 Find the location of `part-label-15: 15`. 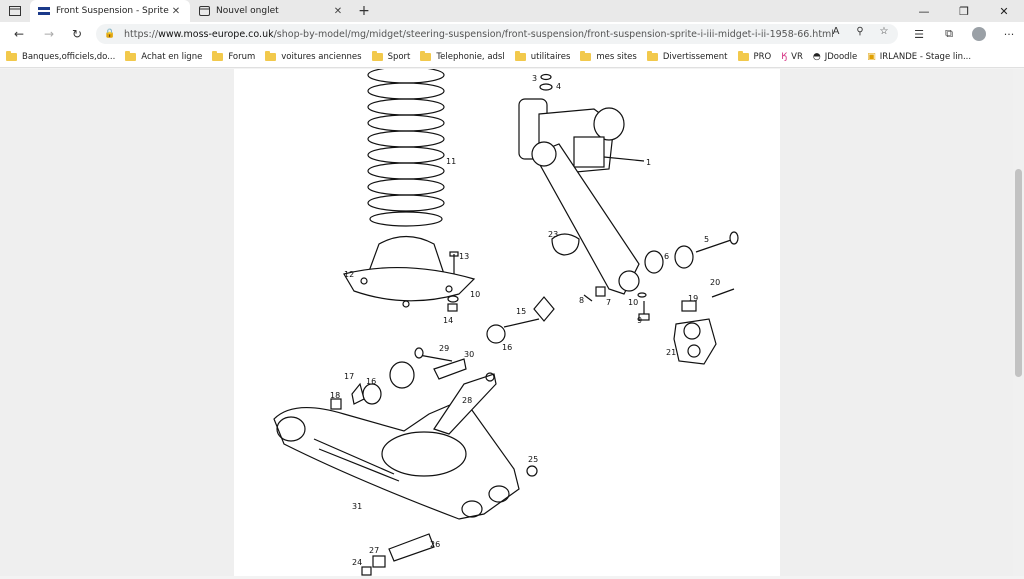

part-label-15: 15 is located at coordinates (521, 311).